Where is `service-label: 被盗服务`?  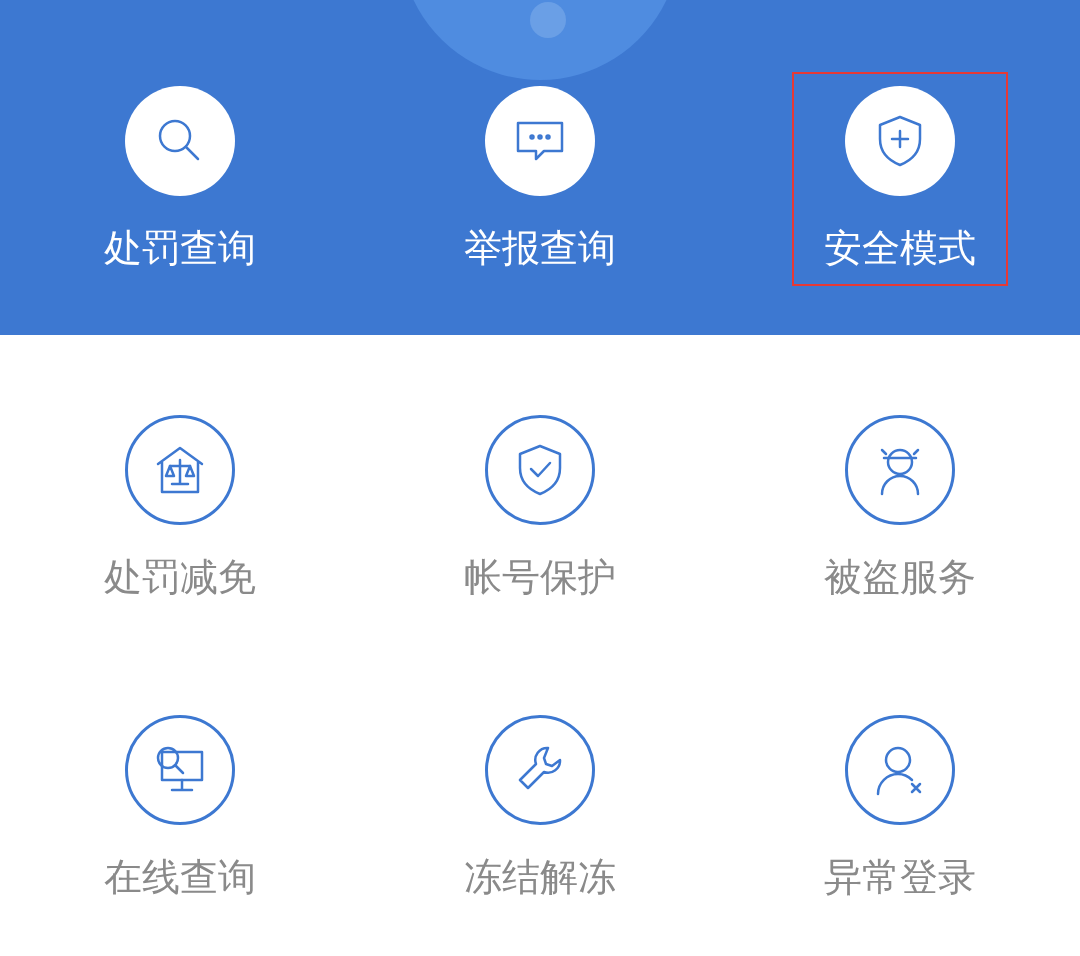 service-label: 被盗服务 is located at coordinates (900, 577).